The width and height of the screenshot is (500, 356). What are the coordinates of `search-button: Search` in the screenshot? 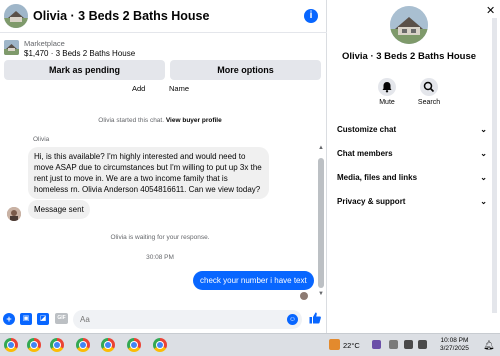 It's located at (429, 92).